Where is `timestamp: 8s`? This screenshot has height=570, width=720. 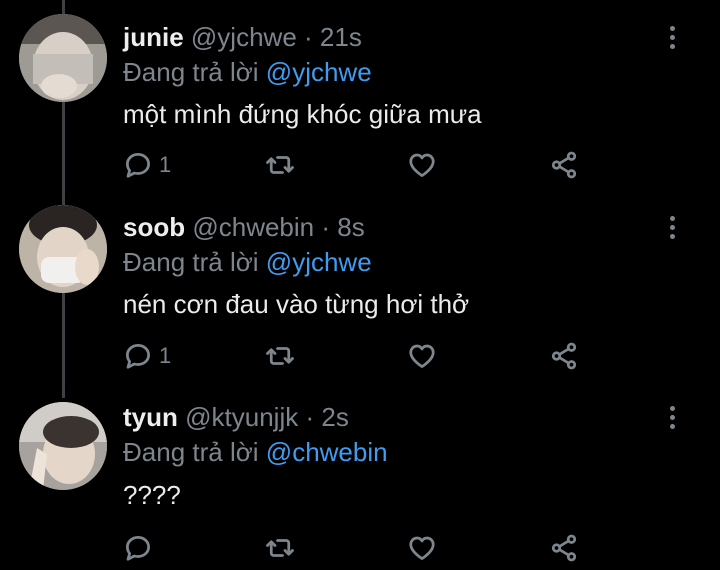
timestamp: 8s is located at coordinates (350, 227).